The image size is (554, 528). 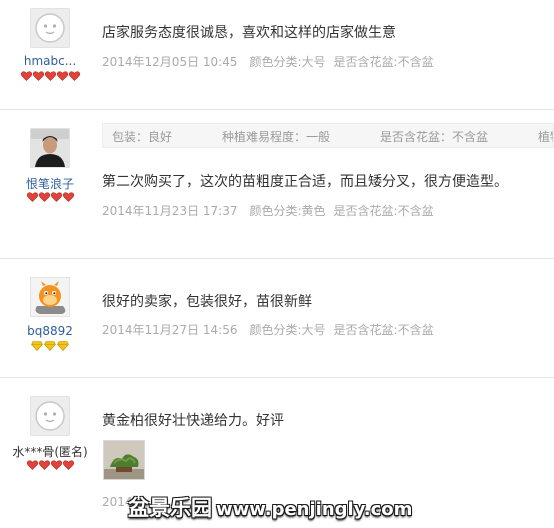 I want to click on review-meta: 2014年11月23日 17:37 颜色分类:黄色 是否含花盆:不含盆, so click(x=272, y=210).